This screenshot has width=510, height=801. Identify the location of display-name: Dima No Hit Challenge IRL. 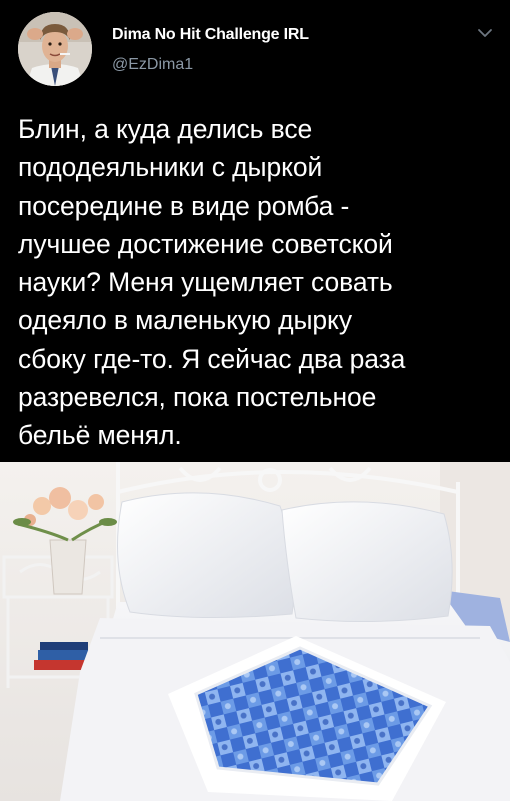
(210, 35).